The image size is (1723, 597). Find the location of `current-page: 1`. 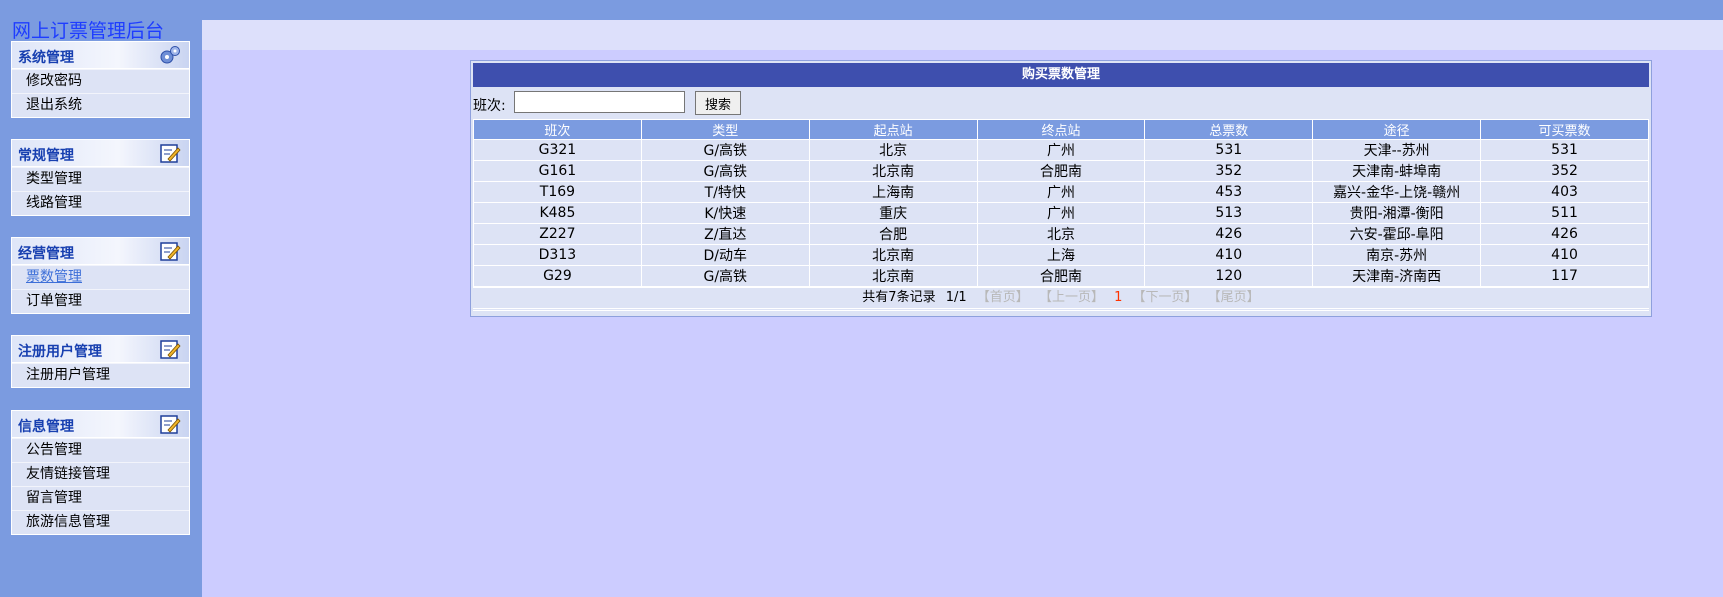

current-page: 1 is located at coordinates (1118, 297).